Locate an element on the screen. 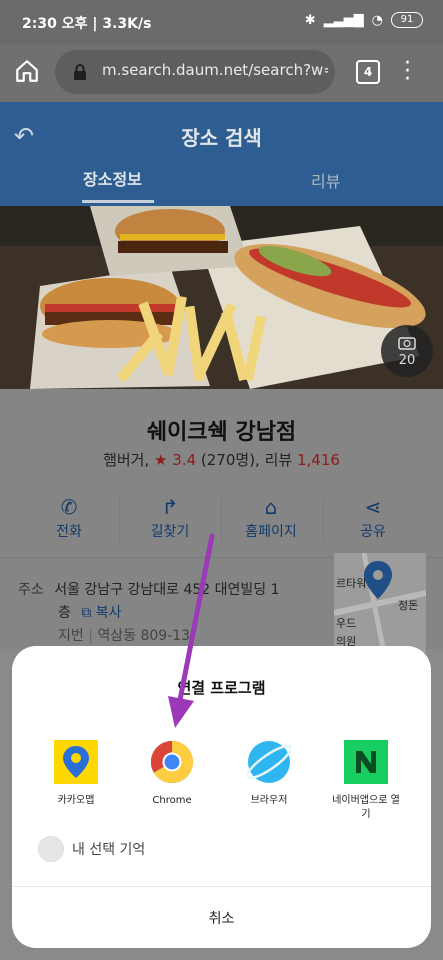  cancel-button: 취소 is located at coordinates (221, 918).